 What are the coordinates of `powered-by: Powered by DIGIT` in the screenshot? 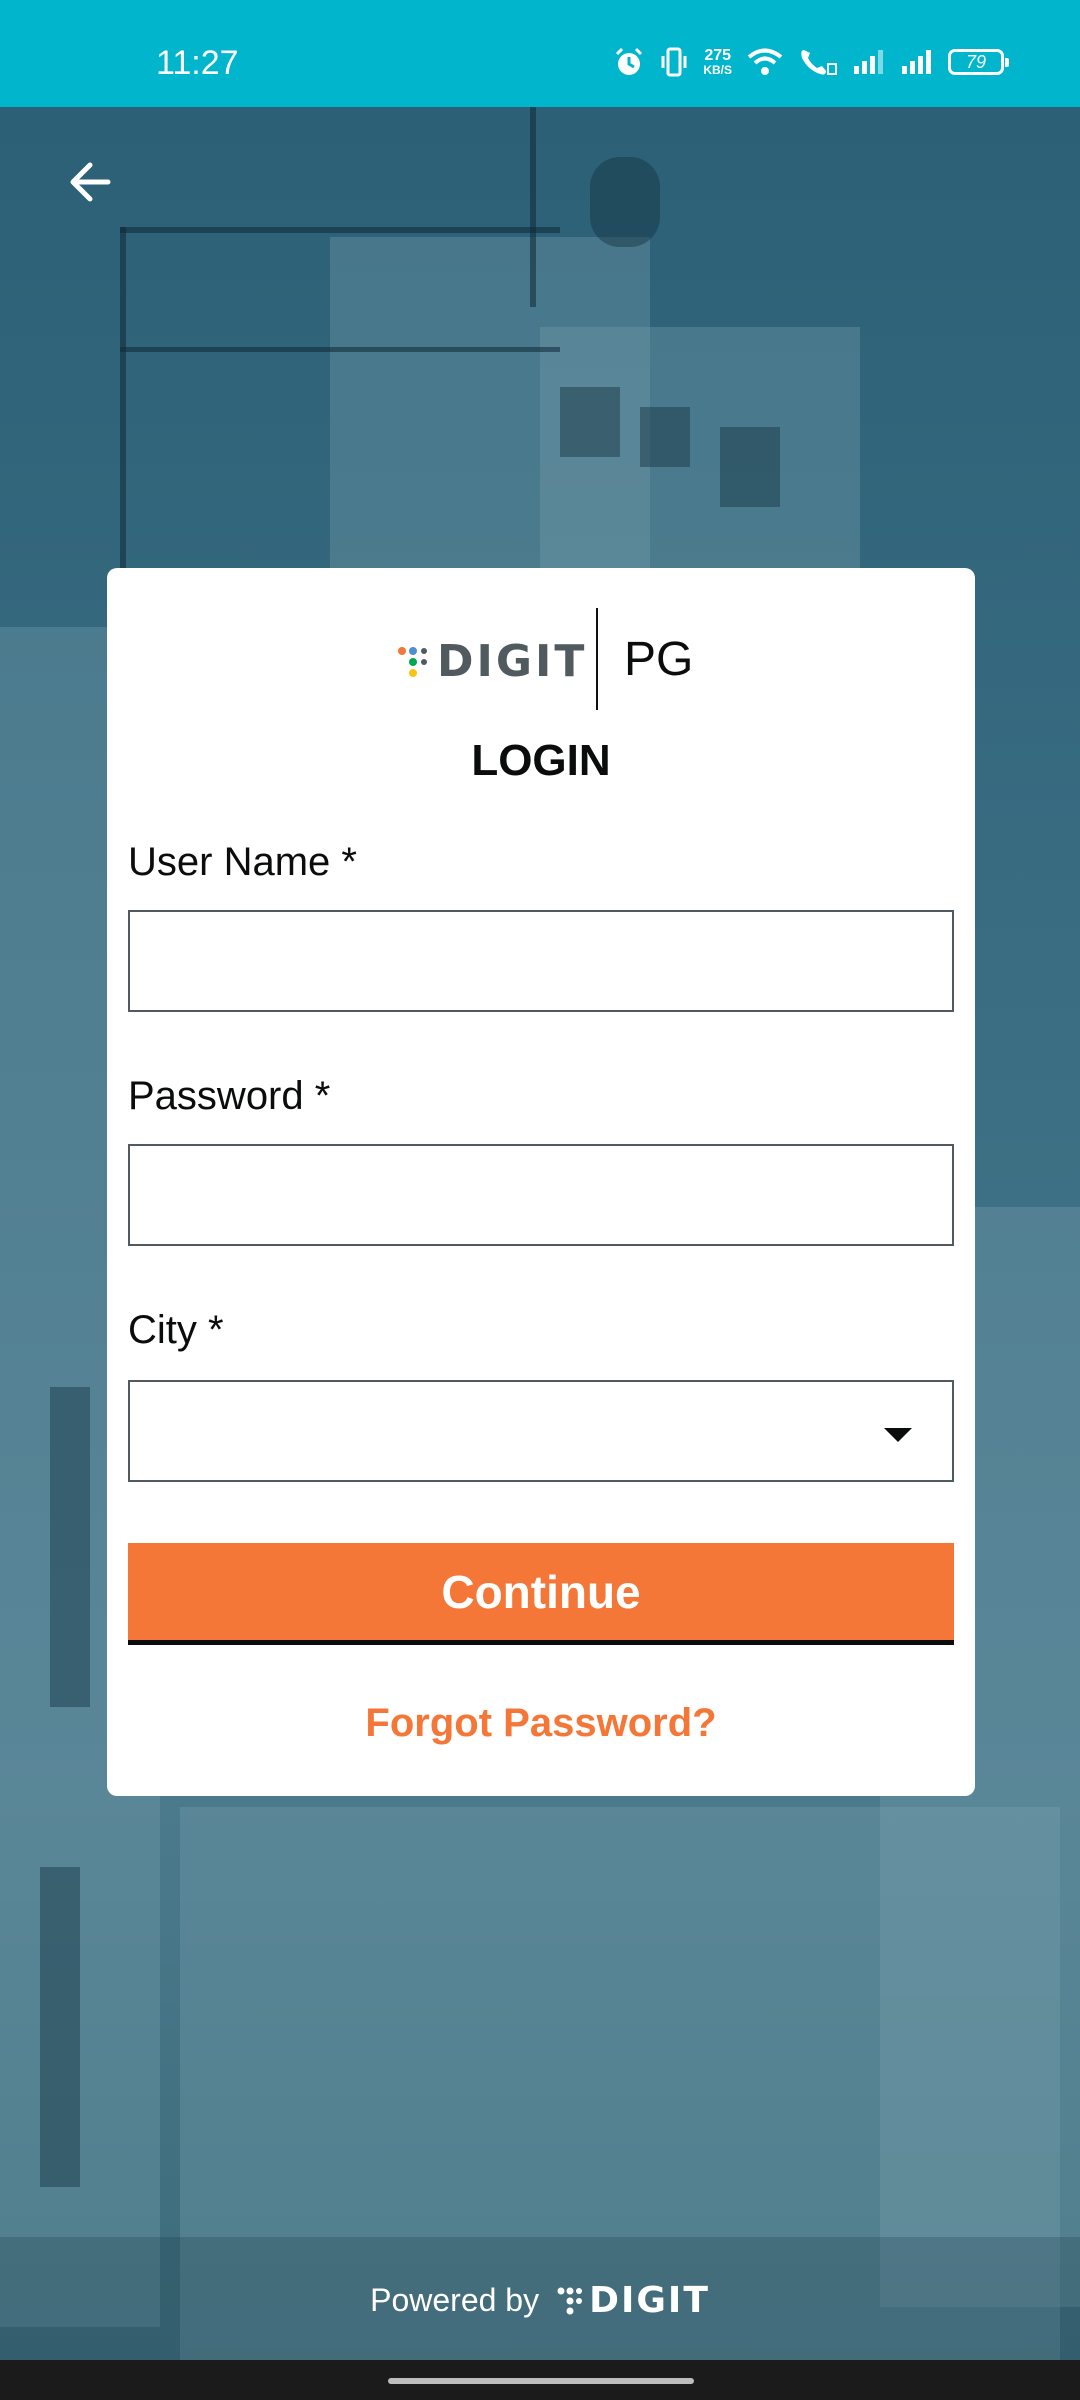 It's located at (540, 2300).